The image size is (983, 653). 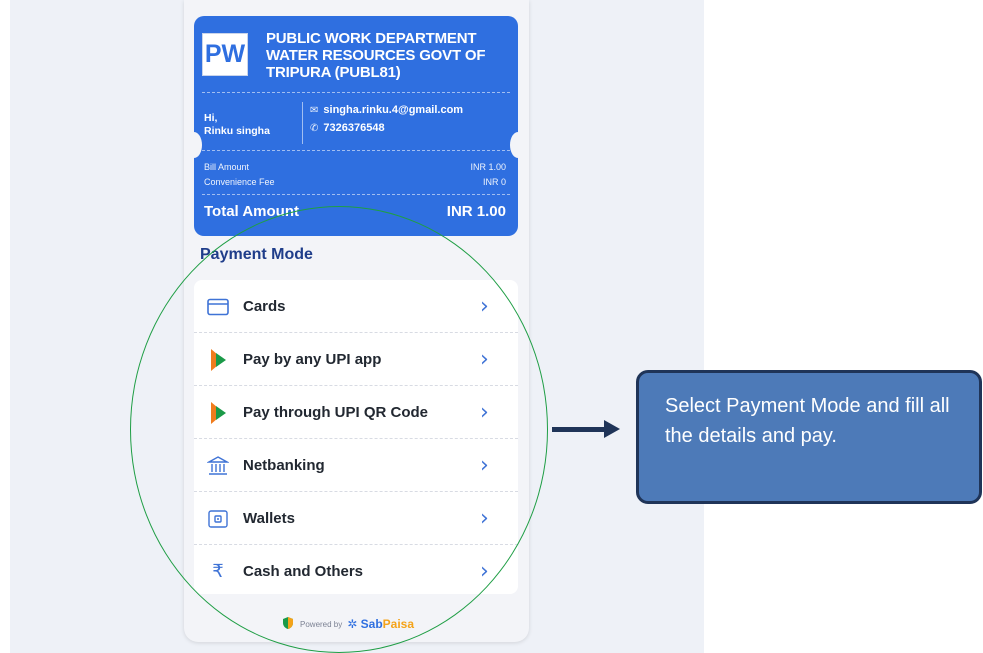 What do you see at coordinates (314, 110) in the screenshot?
I see `mail-icon: ✉` at bounding box center [314, 110].